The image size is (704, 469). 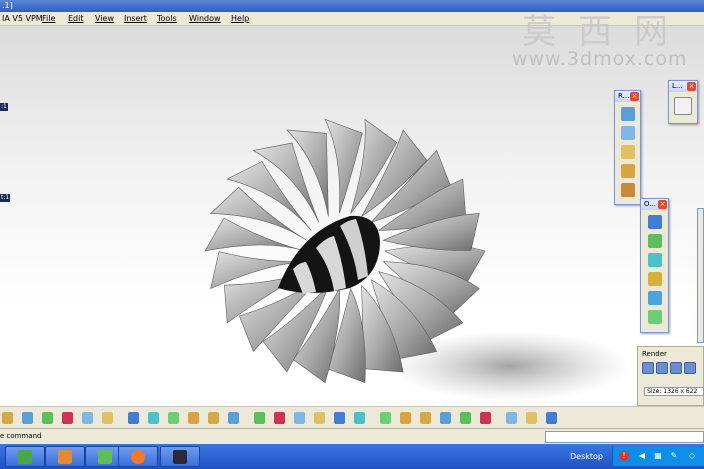 What do you see at coordinates (654, 279) in the screenshot?
I see `spline-icon` at bounding box center [654, 279].